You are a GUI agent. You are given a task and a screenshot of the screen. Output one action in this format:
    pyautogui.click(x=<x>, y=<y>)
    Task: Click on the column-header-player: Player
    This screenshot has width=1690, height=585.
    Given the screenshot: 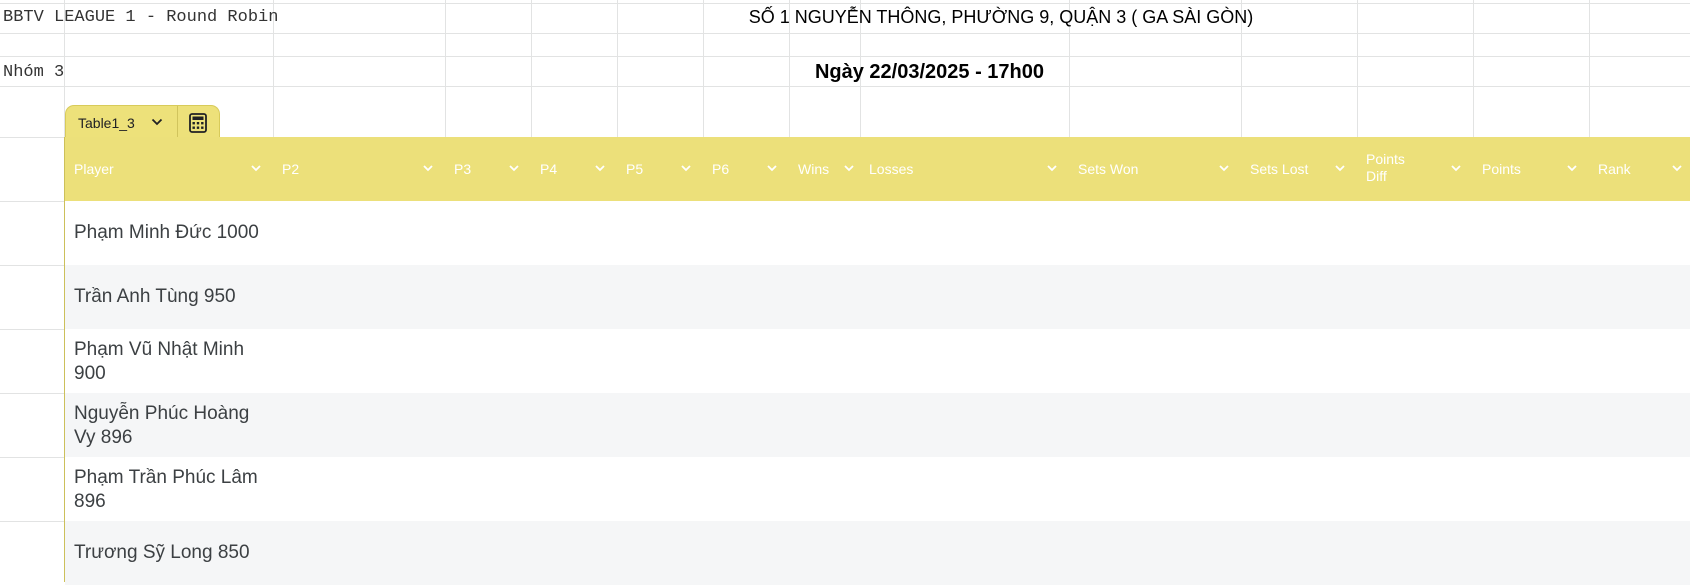 What is the action you would take?
    pyautogui.click(x=169, y=169)
    